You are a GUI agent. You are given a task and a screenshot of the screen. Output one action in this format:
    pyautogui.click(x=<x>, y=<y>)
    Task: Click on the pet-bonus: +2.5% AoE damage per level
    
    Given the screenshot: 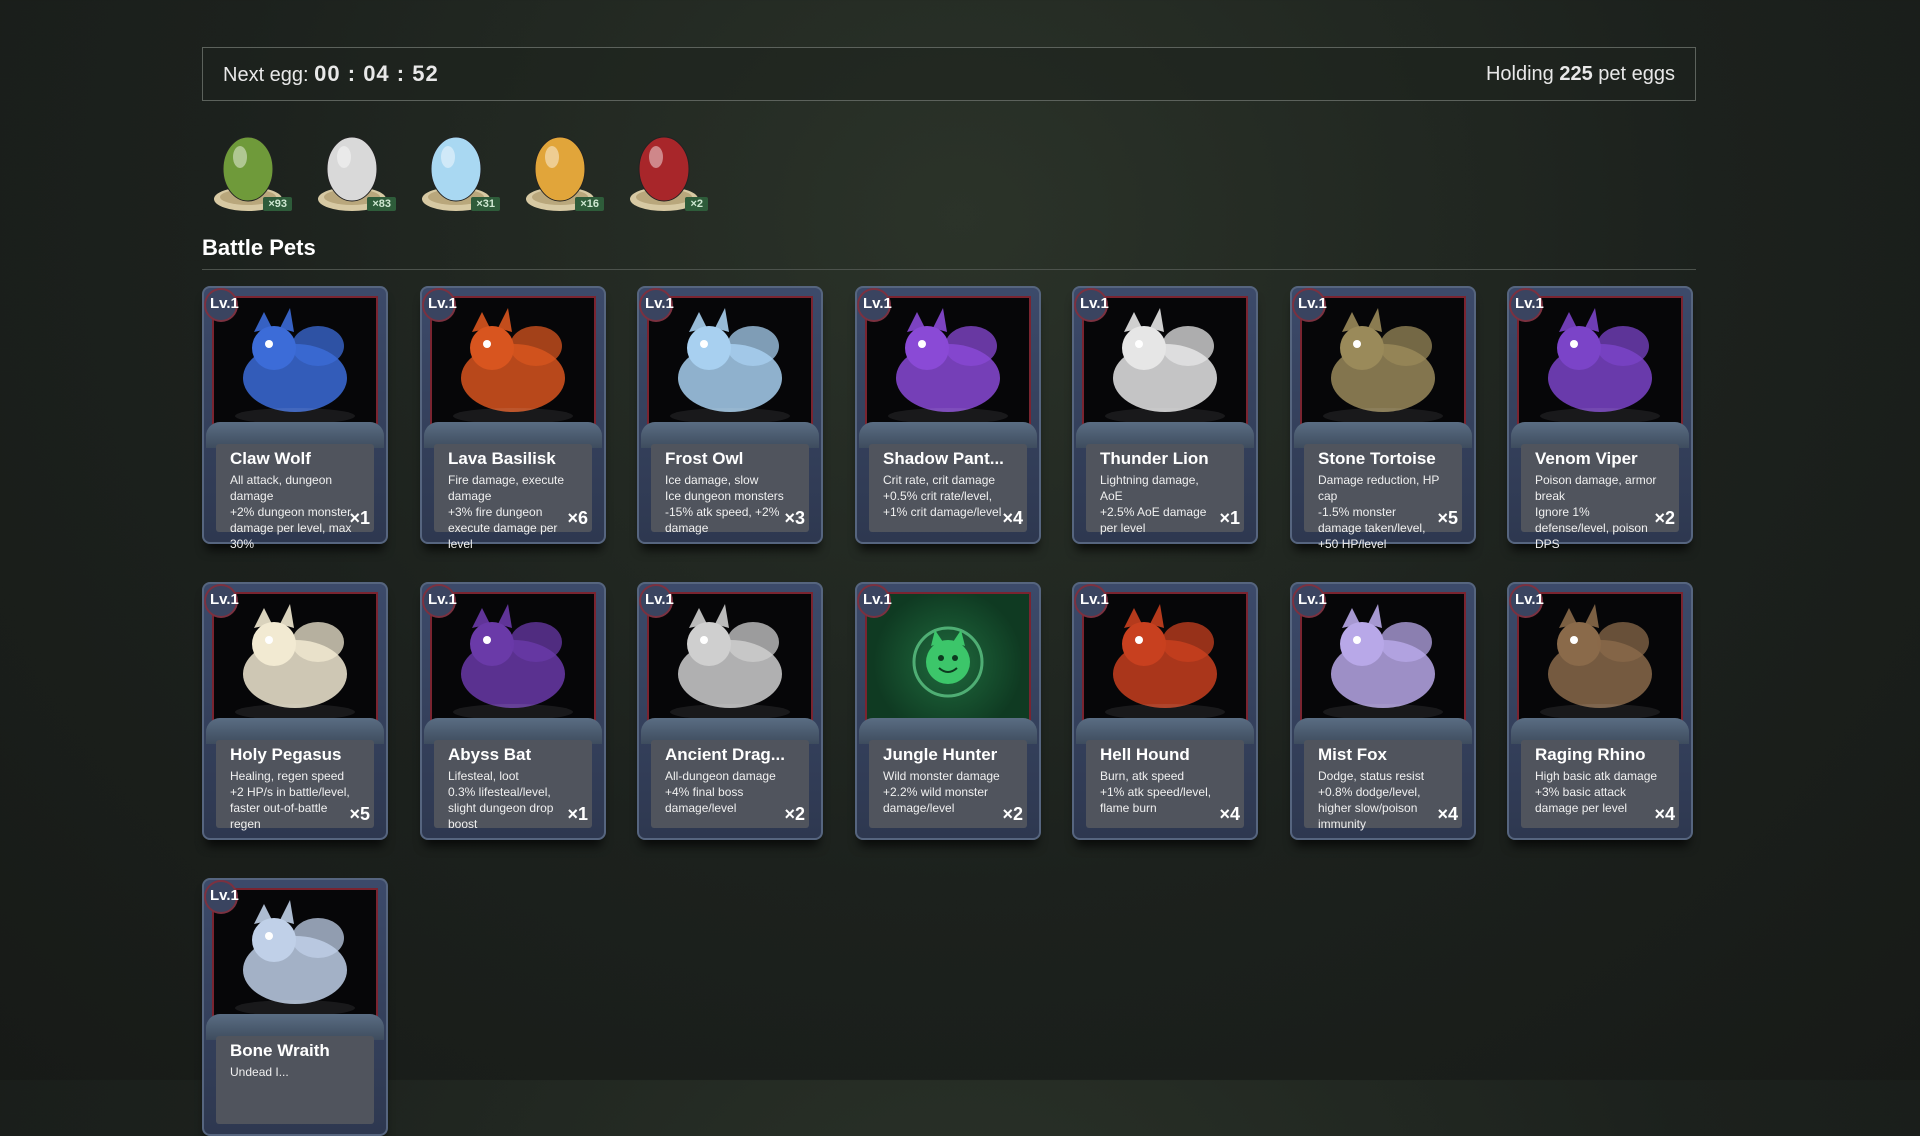 What is the action you would take?
    pyautogui.click(x=1153, y=520)
    